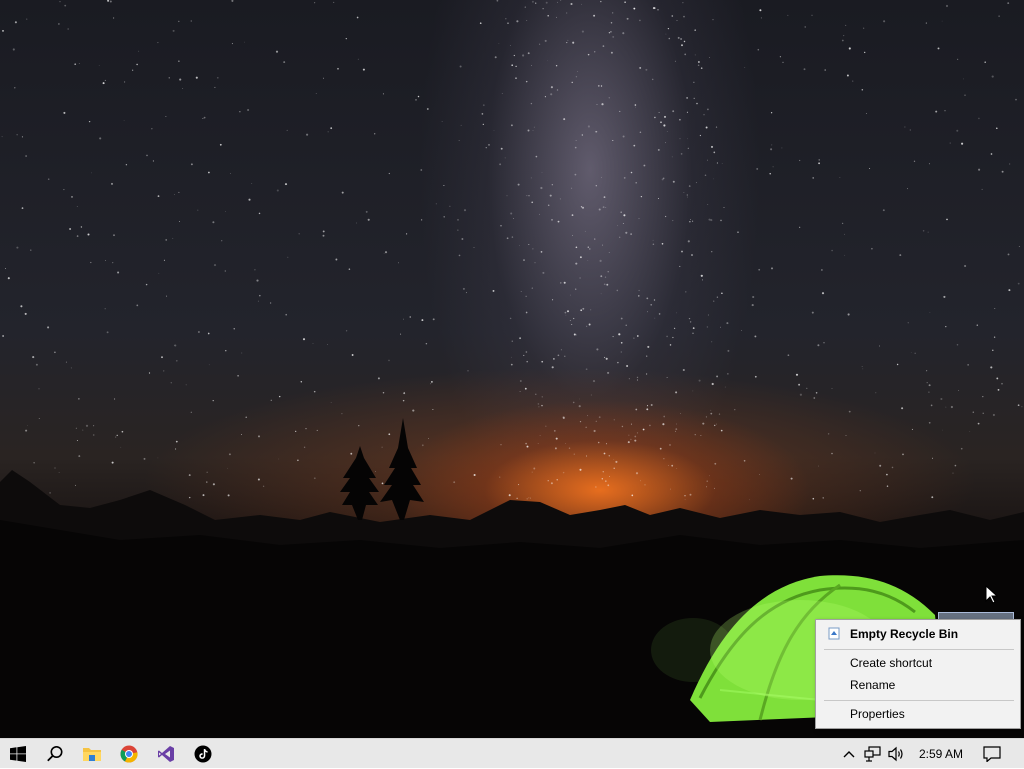  I want to click on menu-item-properties: Properties, so click(918, 714).